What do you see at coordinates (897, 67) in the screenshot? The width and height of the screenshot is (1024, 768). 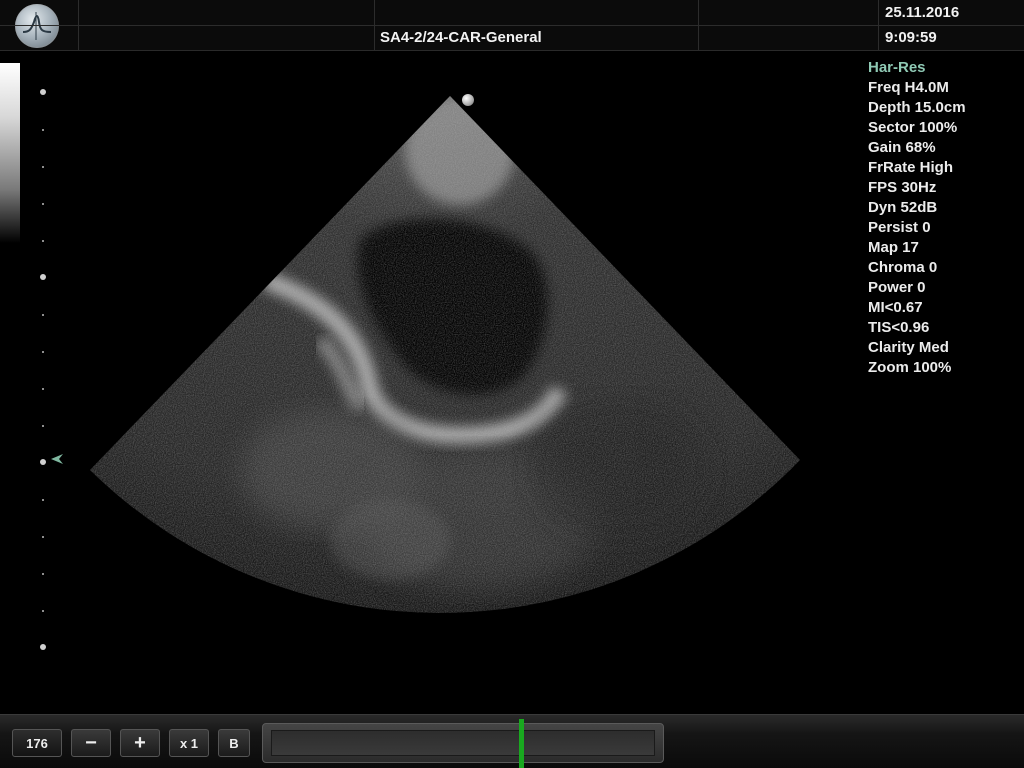 I see `parameter-readout: Har-Res` at bounding box center [897, 67].